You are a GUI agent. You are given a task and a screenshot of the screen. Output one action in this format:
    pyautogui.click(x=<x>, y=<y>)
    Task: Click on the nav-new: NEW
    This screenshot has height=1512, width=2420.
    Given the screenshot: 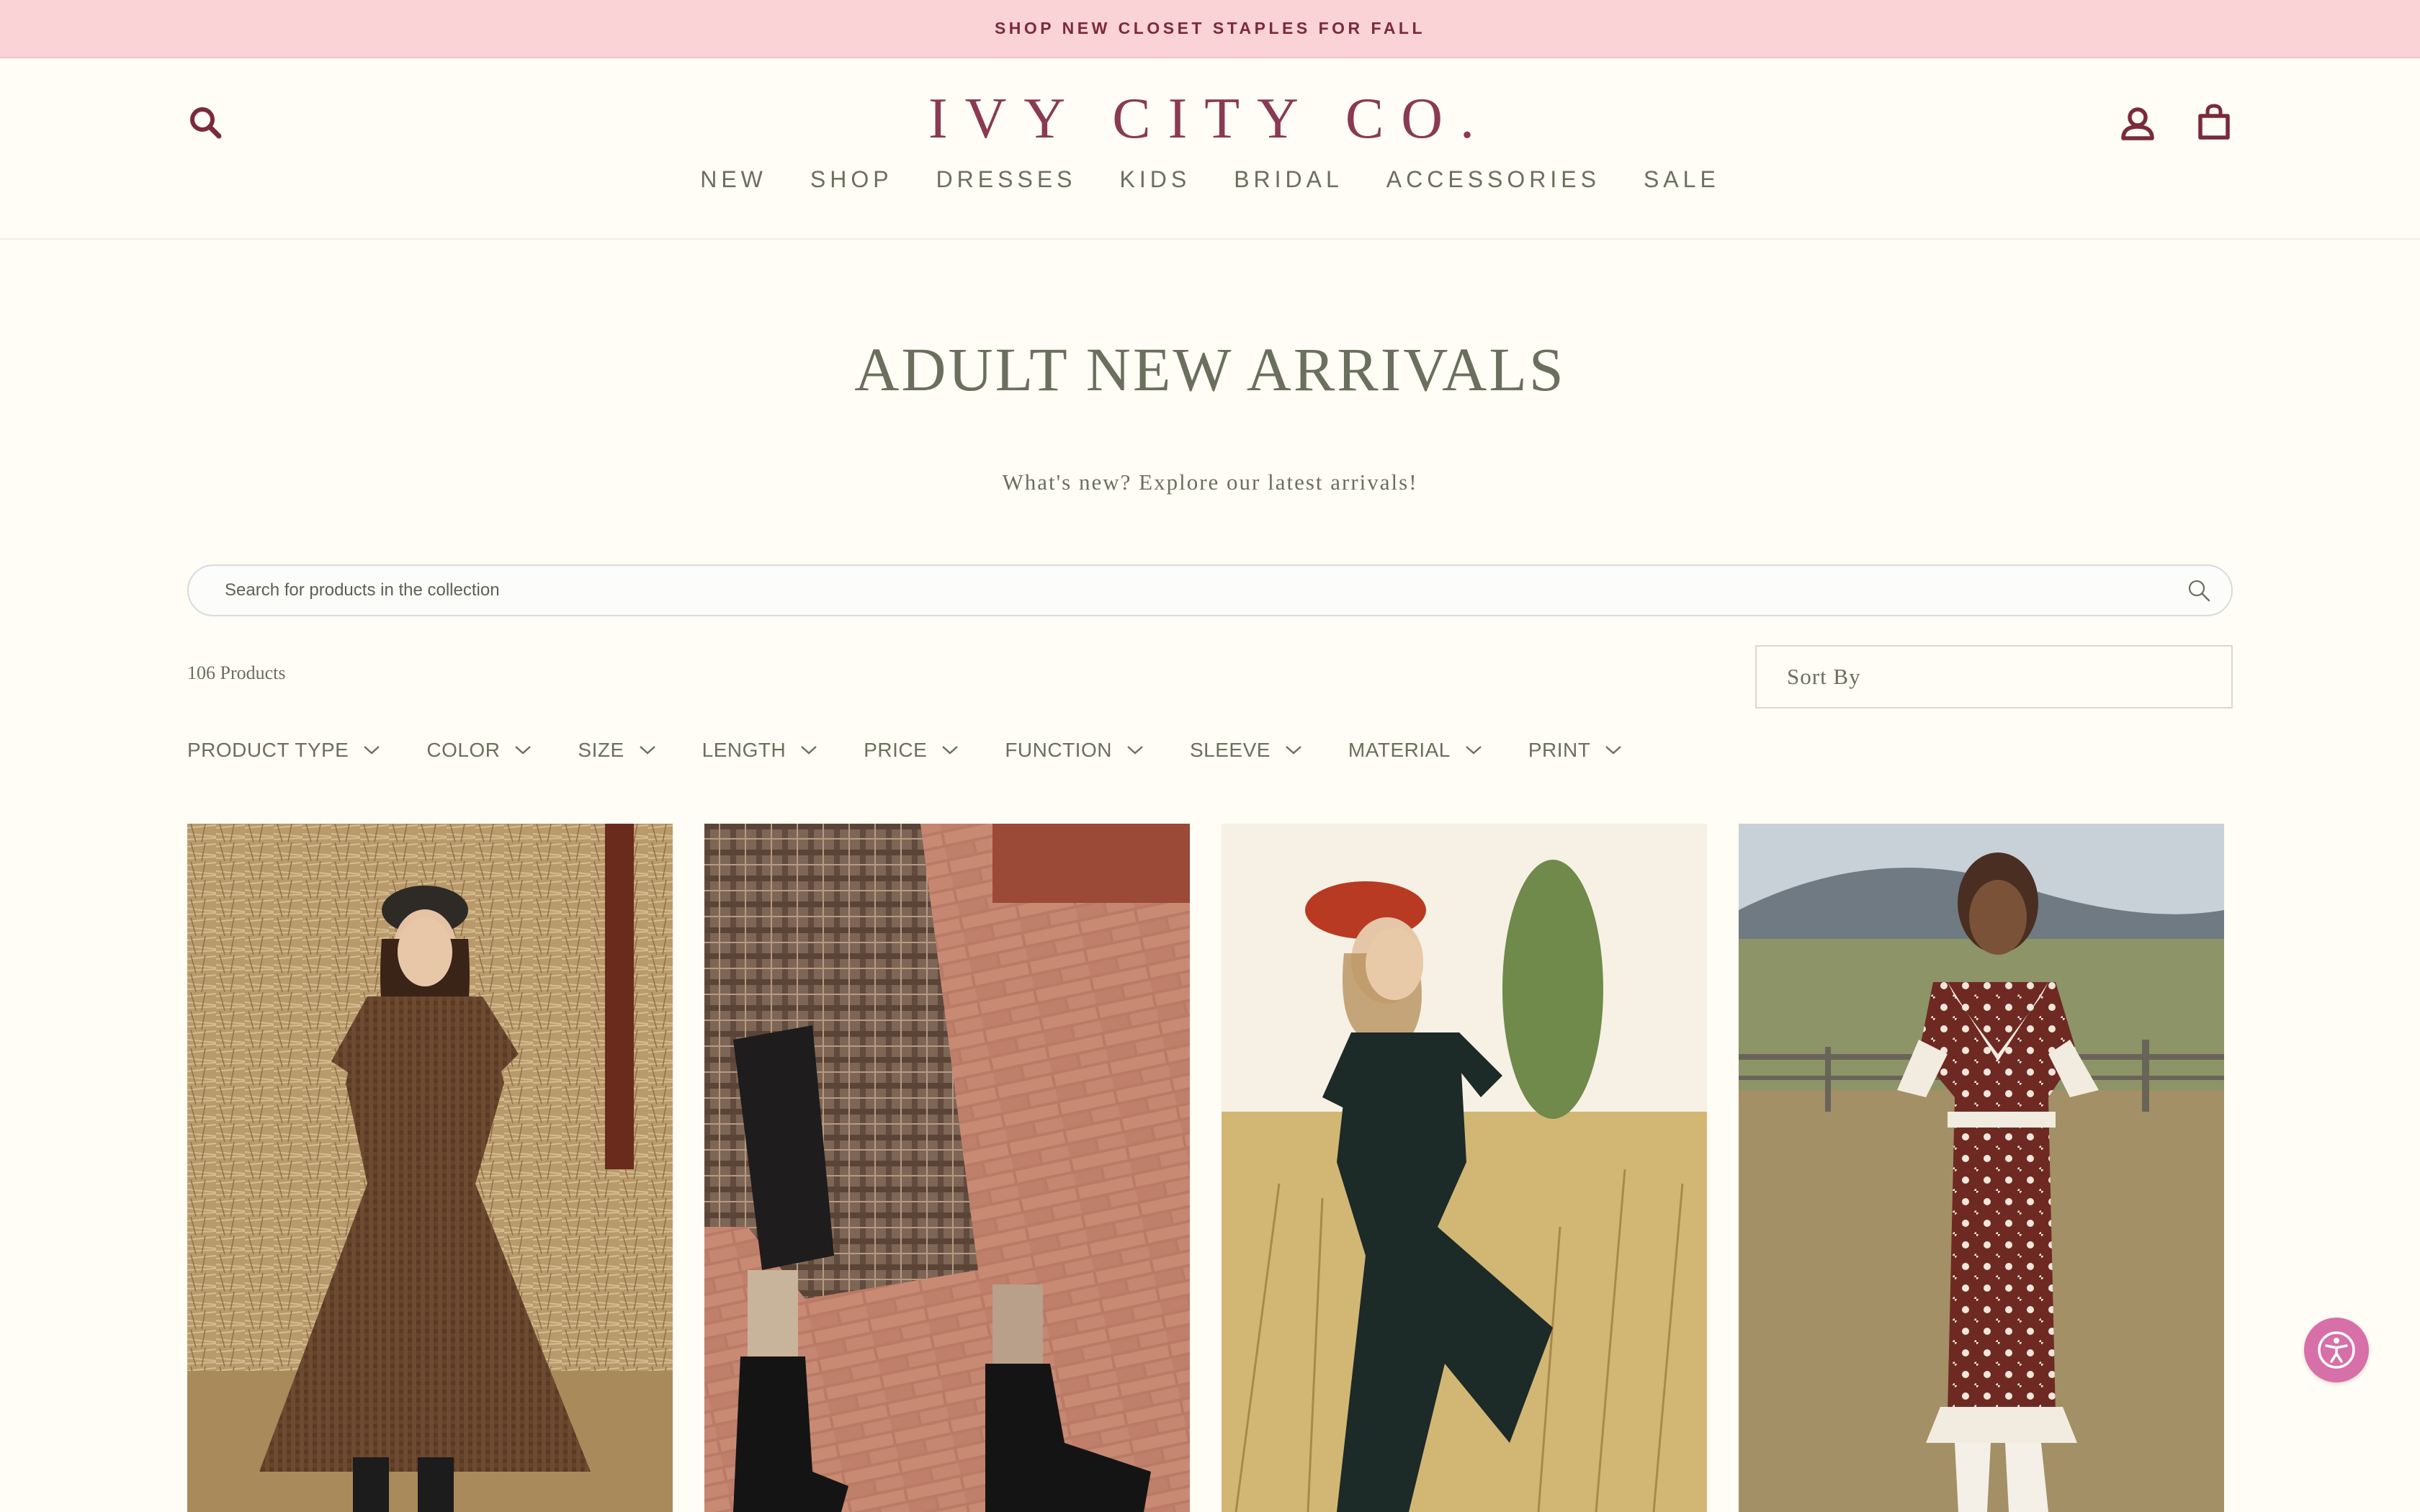 What is the action you would take?
    pyautogui.click(x=733, y=179)
    